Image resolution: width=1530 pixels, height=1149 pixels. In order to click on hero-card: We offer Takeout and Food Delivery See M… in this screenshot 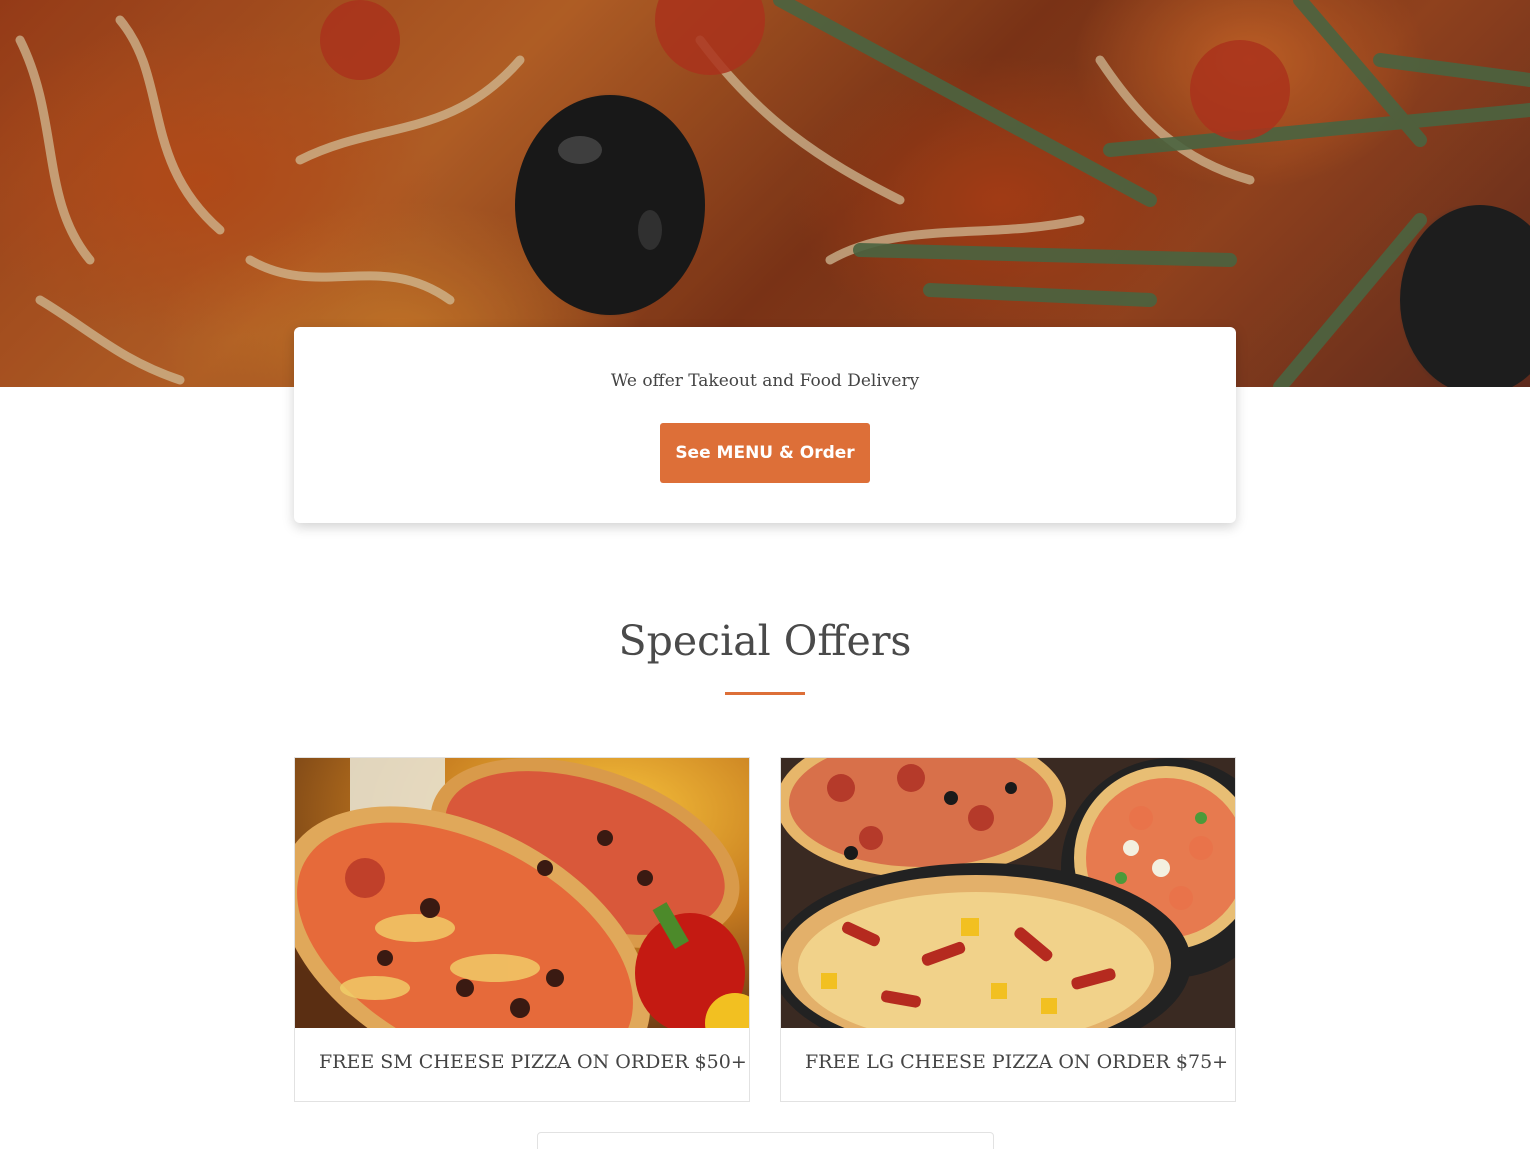, I will do `click(765, 425)`.